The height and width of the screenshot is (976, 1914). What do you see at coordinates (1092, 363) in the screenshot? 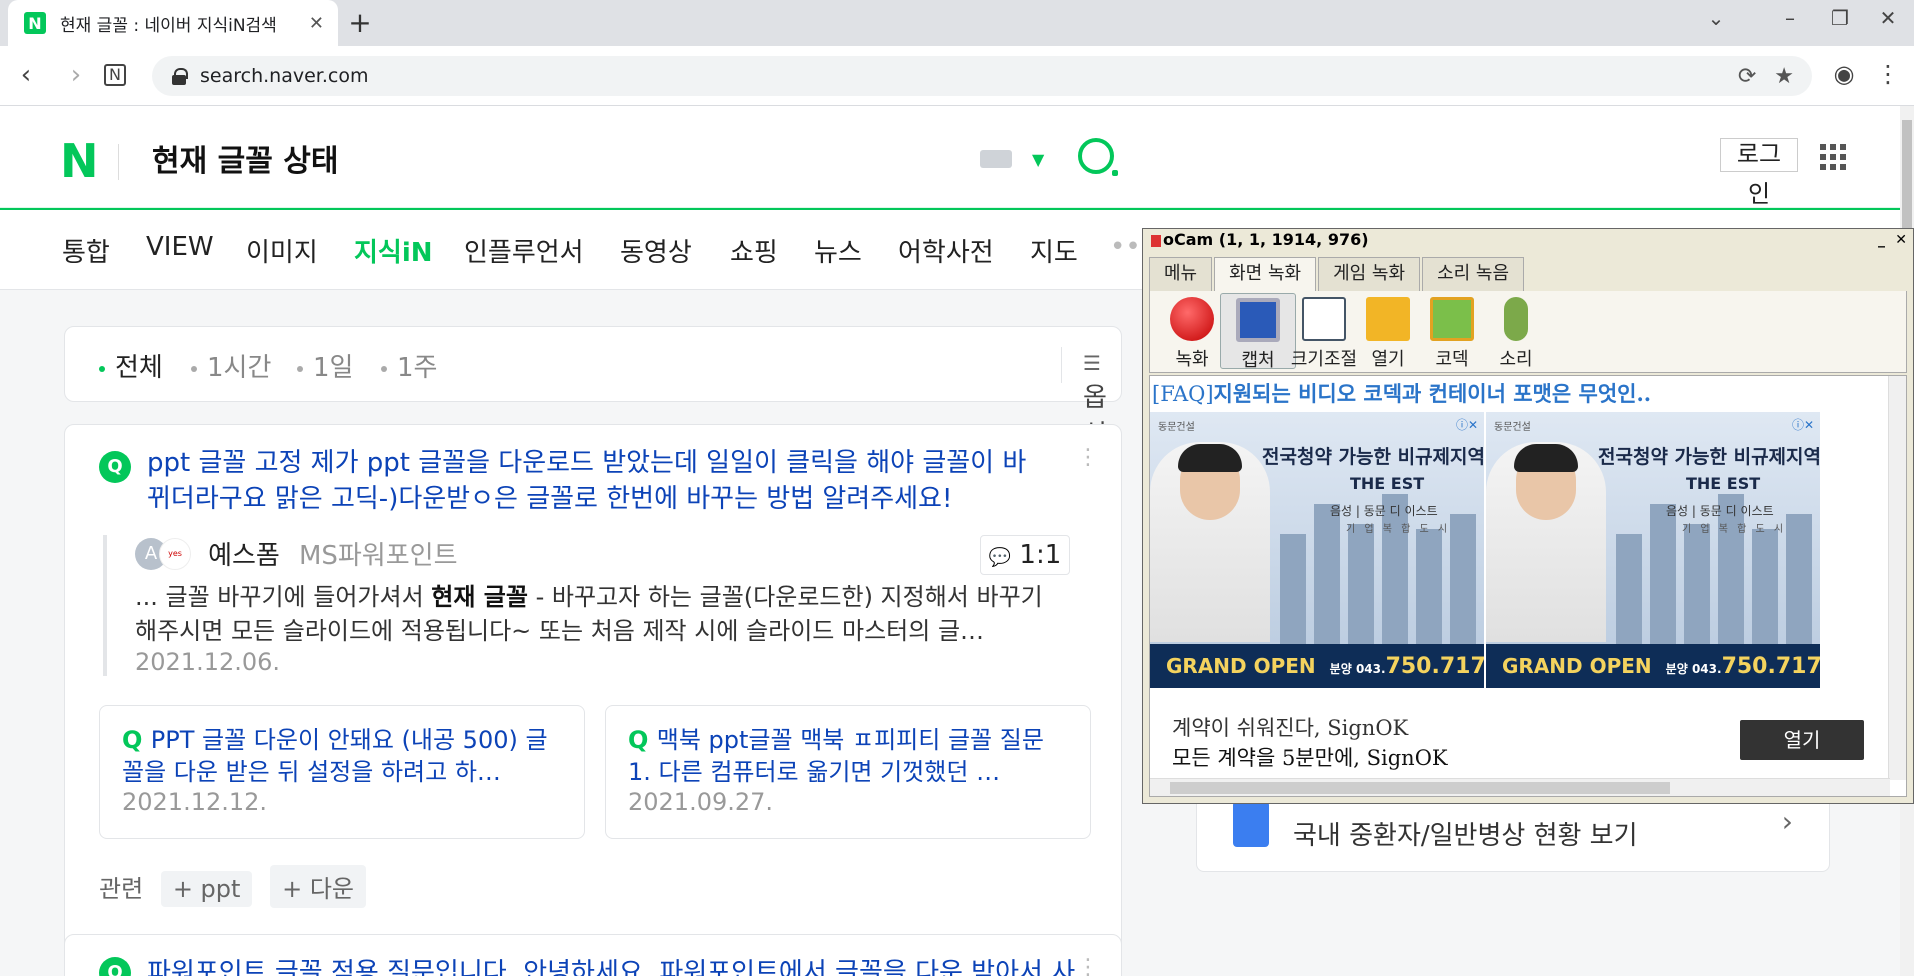
I see `sliders-icon: ☰` at bounding box center [1092, 363].